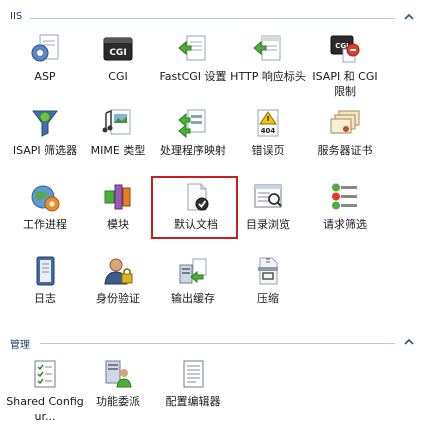  I want to click on output-caching-icon, so click(193, 271).